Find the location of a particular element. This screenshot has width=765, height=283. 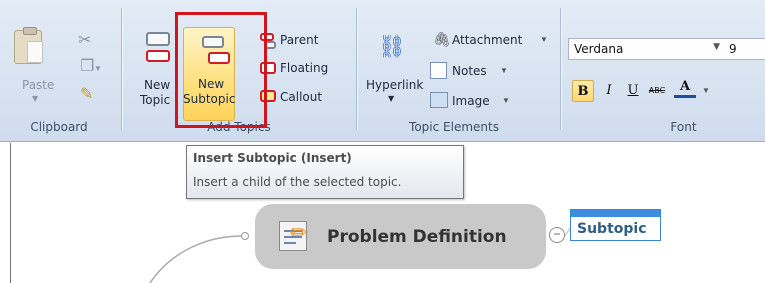

font-size-value: 9 is located at coordinates (733, 49).